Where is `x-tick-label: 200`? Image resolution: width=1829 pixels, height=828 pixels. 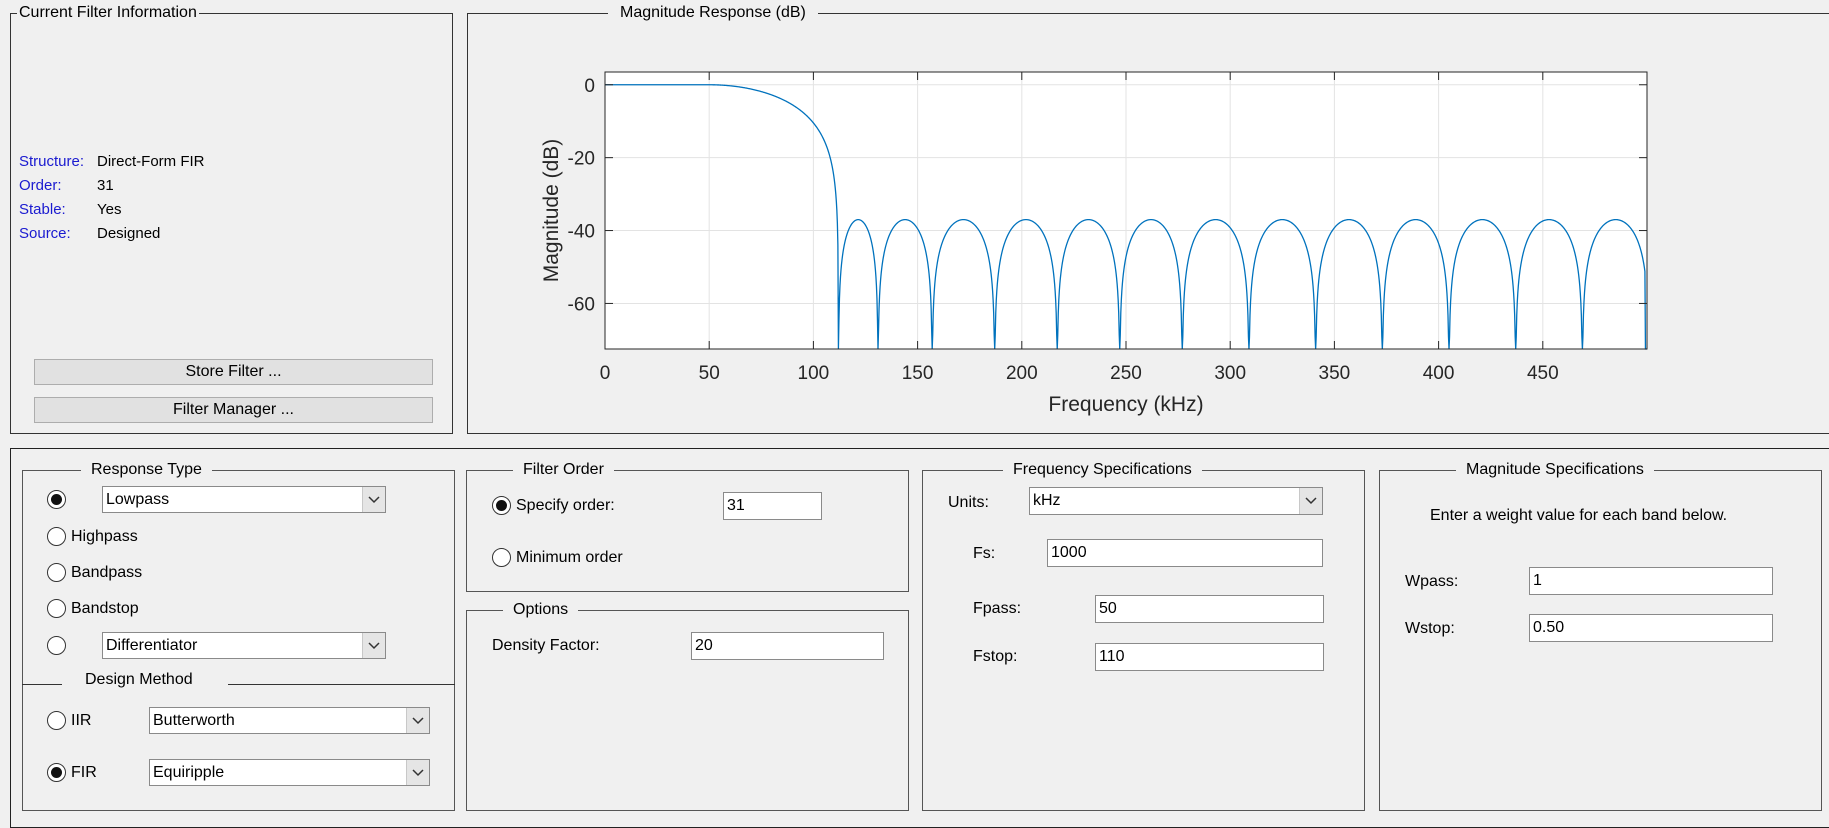
x-tick-label: 200 is located at coordinates (1022, 373).